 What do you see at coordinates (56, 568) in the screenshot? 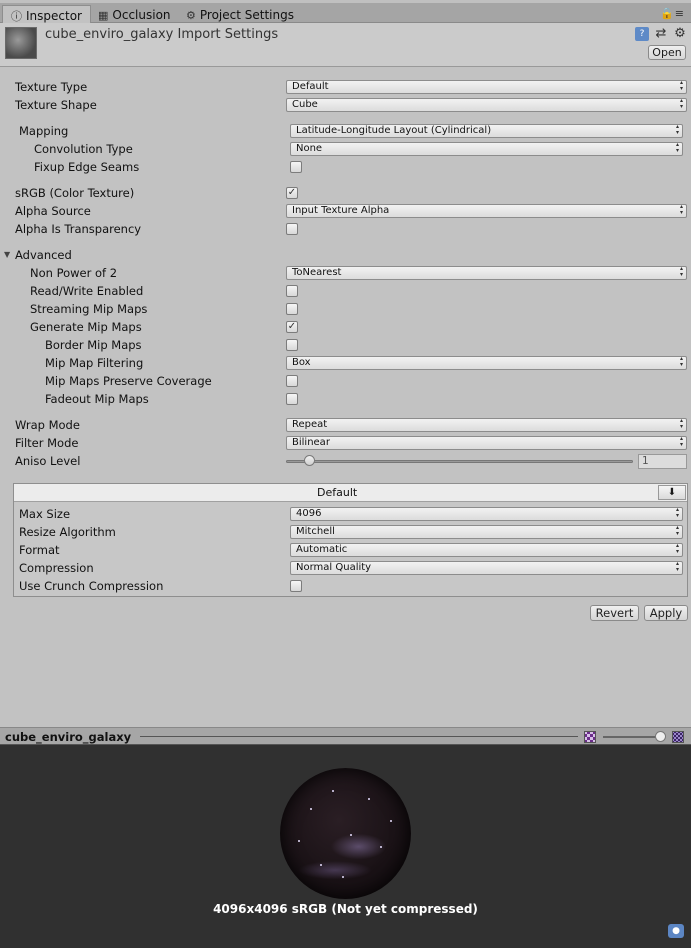
I see `compression-label: Compression` at bounding box center [56, 568].